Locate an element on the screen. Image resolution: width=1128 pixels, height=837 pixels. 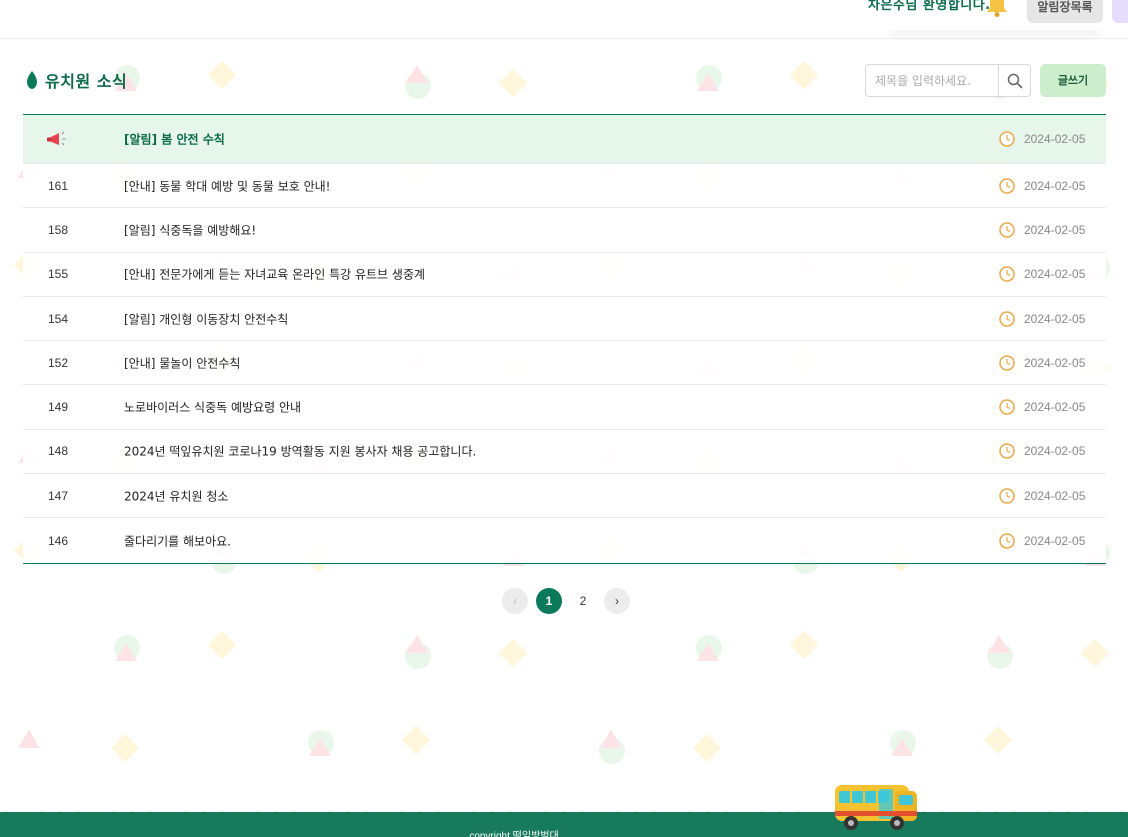
search-icon is located at coordinates (1014, 80).